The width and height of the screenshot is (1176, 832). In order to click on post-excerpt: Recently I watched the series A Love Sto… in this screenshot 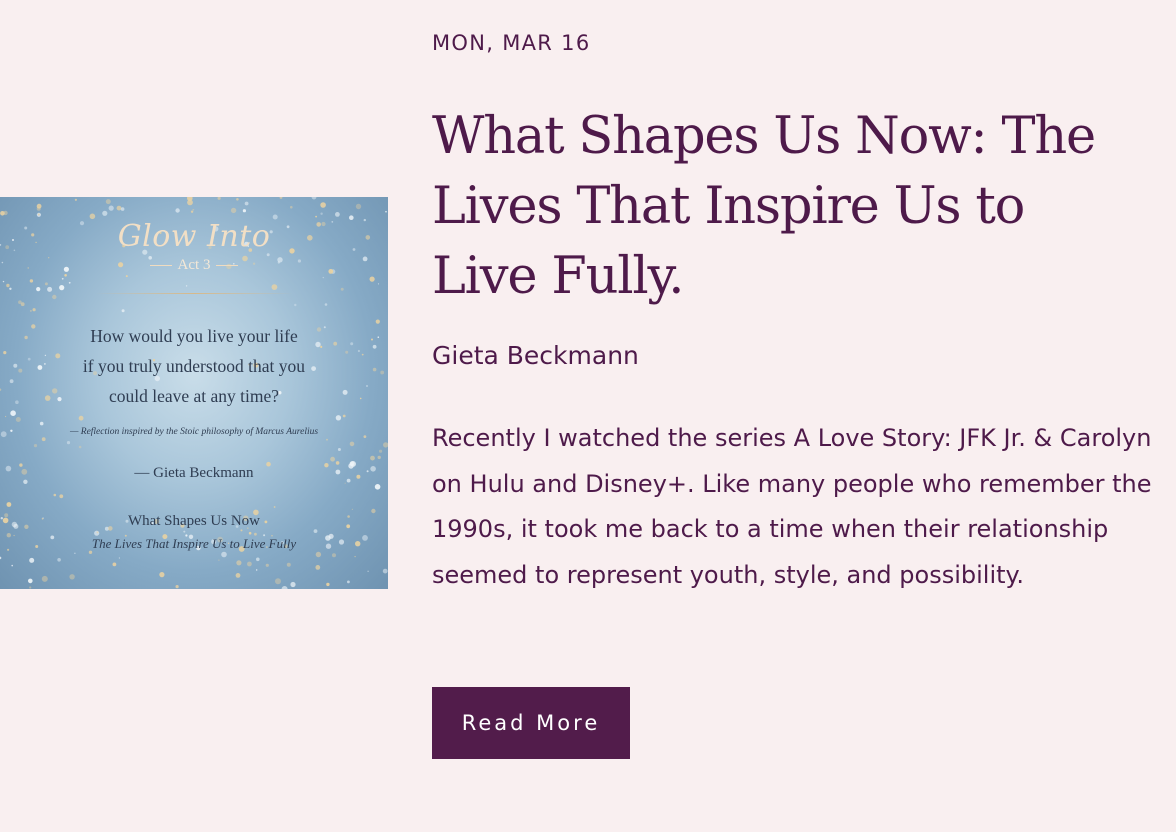, I will do `click(792, 506)`.